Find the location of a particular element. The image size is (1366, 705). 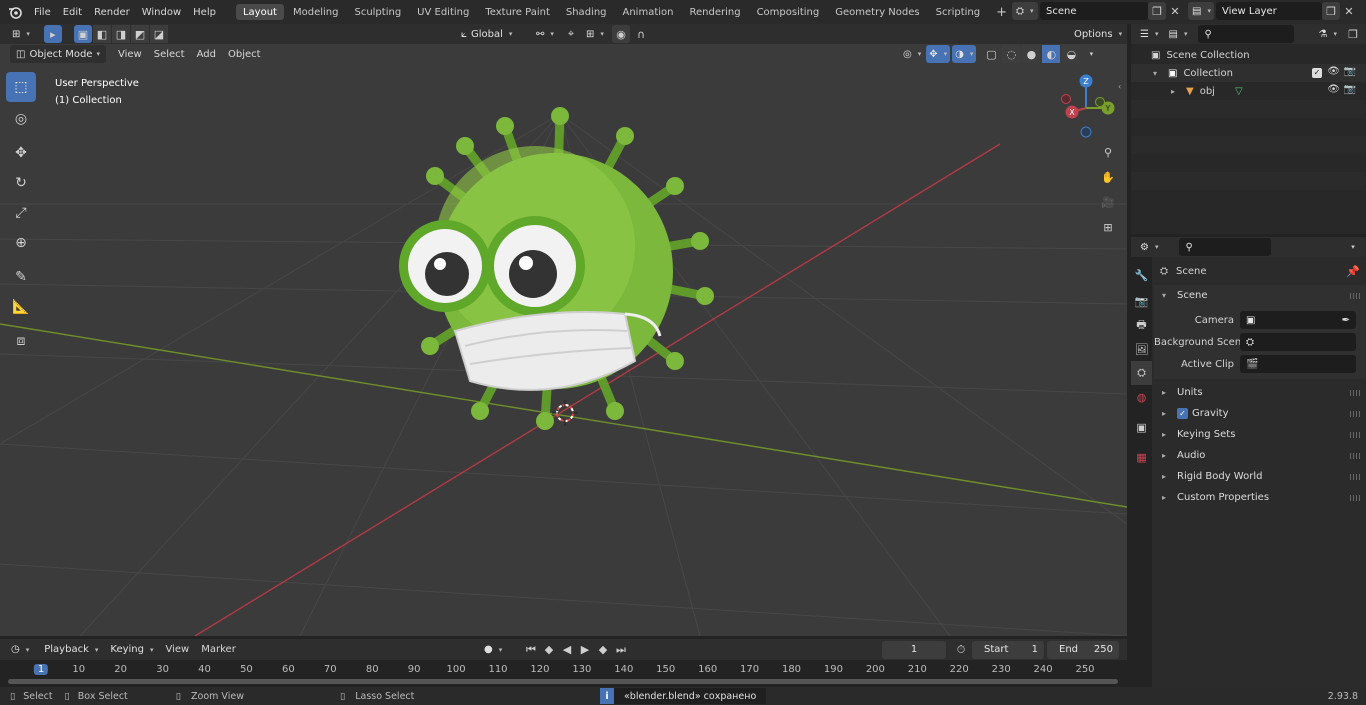

timeline-editor-type-icon: ◷ ▾ is located at coordinates (20, 650).